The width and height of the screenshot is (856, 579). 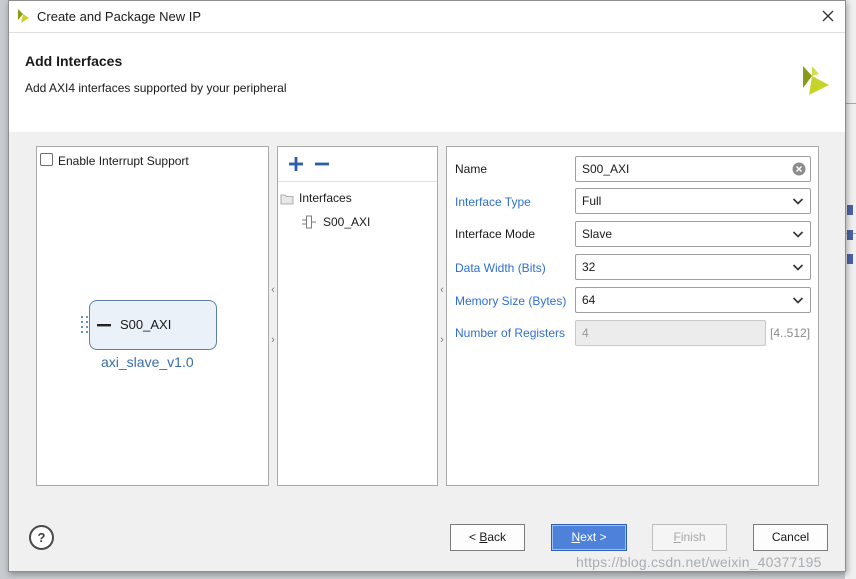 I want to click on interface-icon, so click(x=309, y=222).